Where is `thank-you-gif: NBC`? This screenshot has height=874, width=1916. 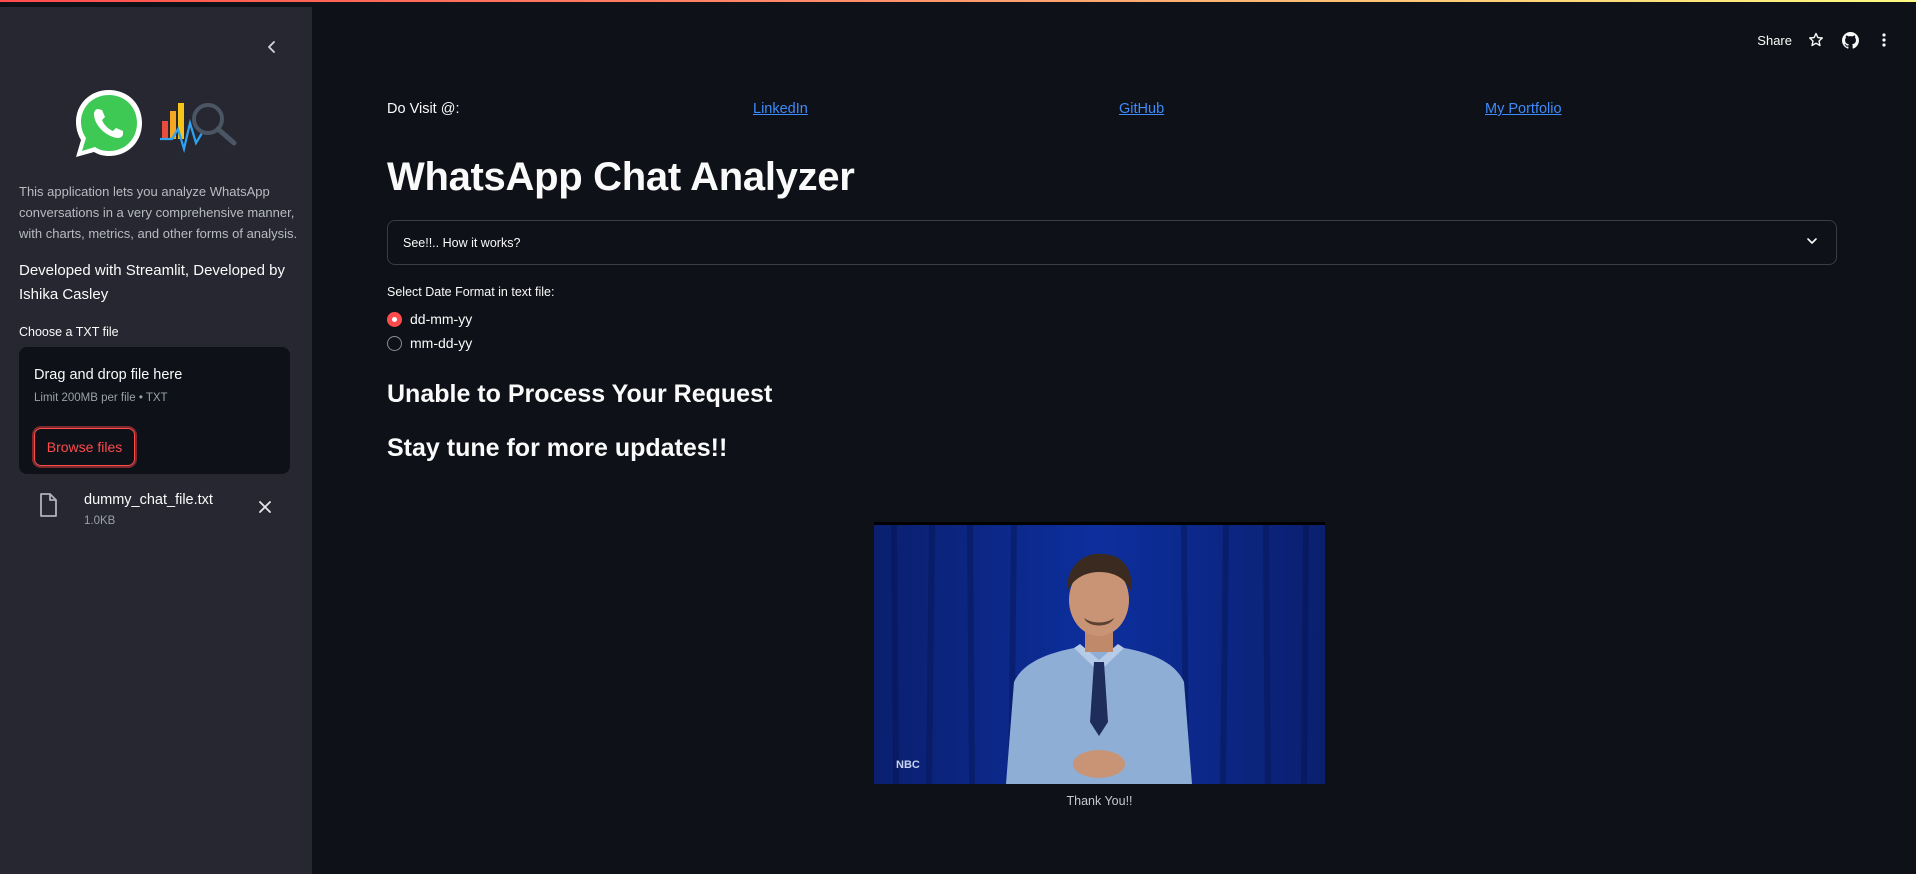 thank-you-gif: NBC is located at coordinates (1099, 653).